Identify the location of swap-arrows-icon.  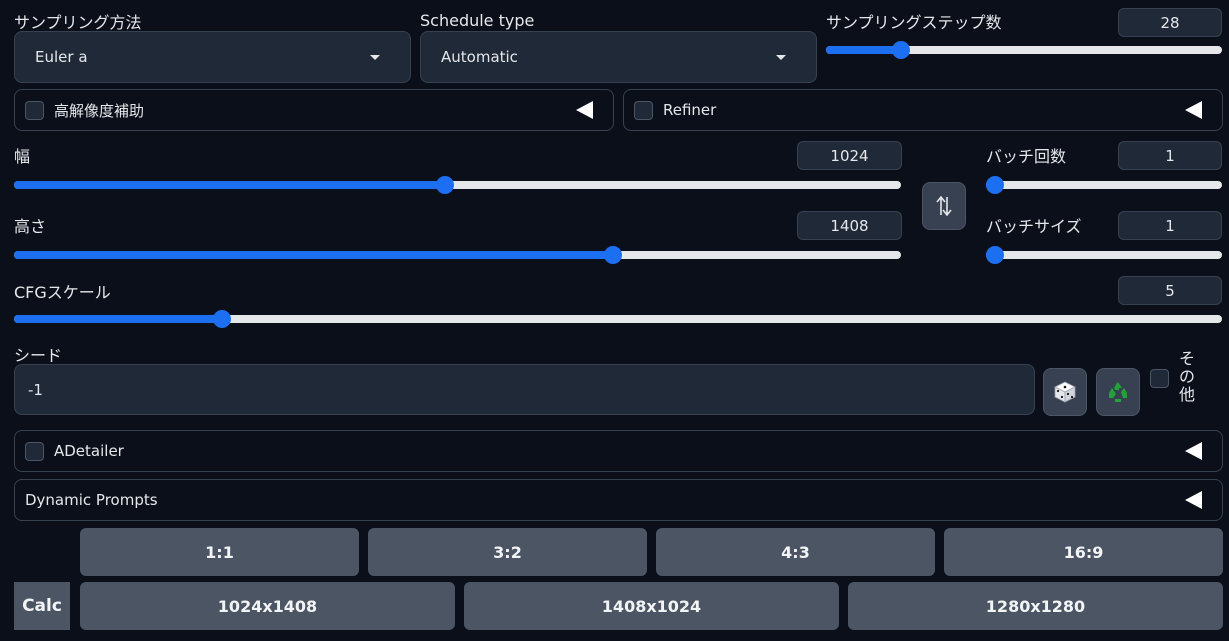
(944, 206).